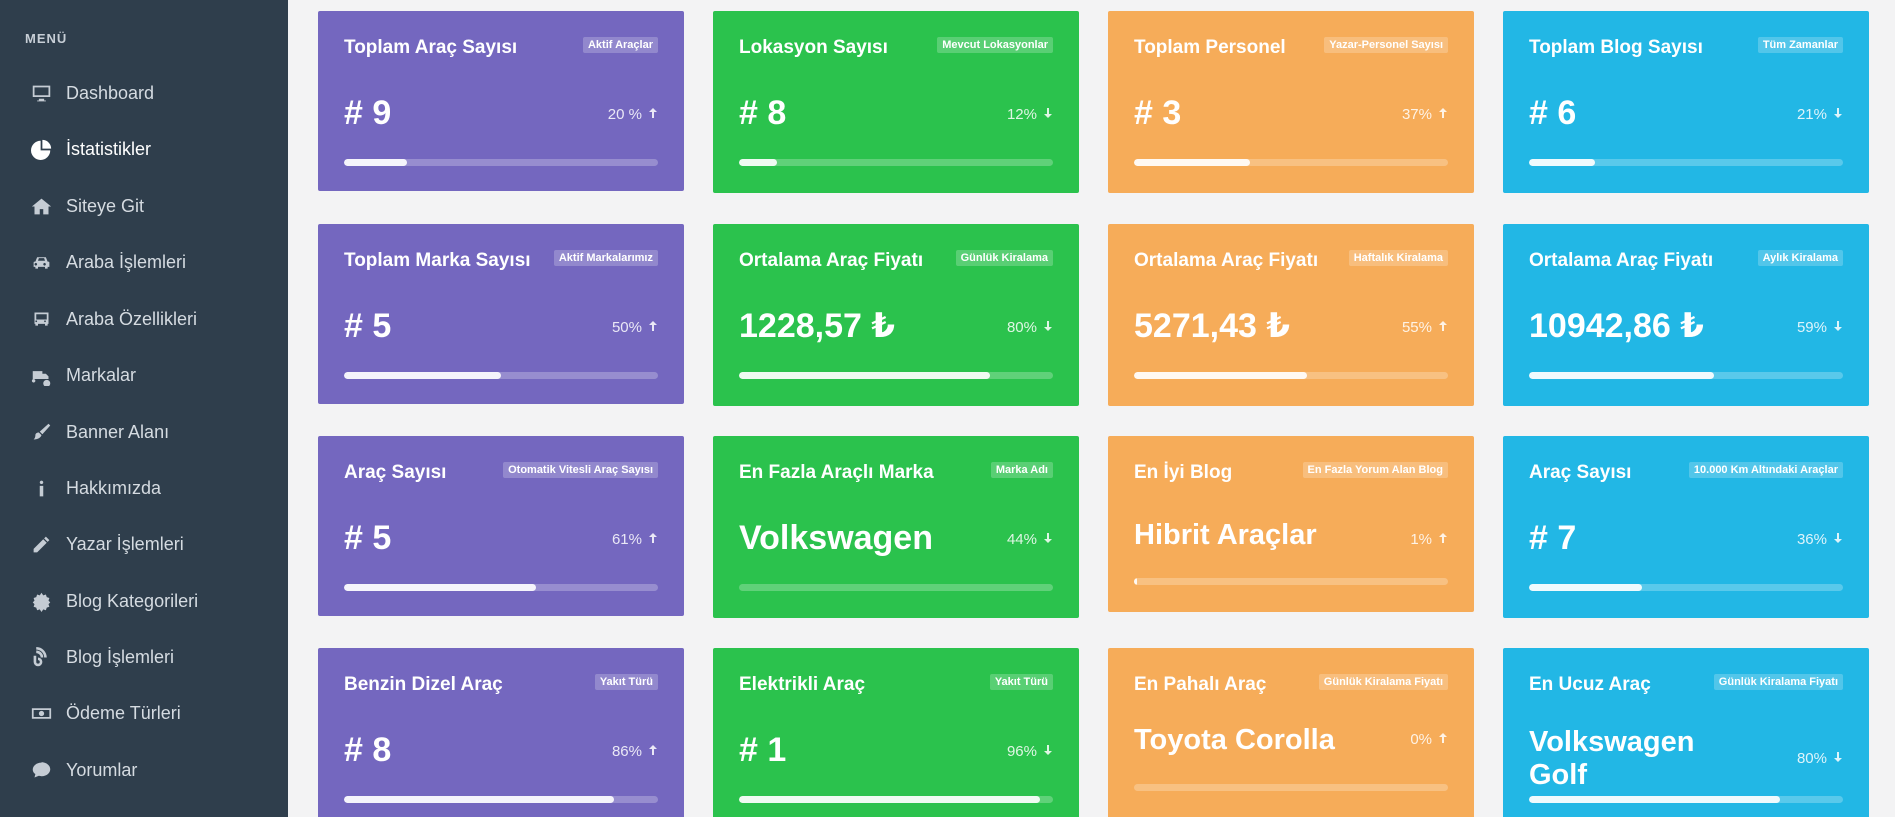 The image size is (1895, 817). I want to click on card-title: En Pahalı Araç, so click(1200, 684).